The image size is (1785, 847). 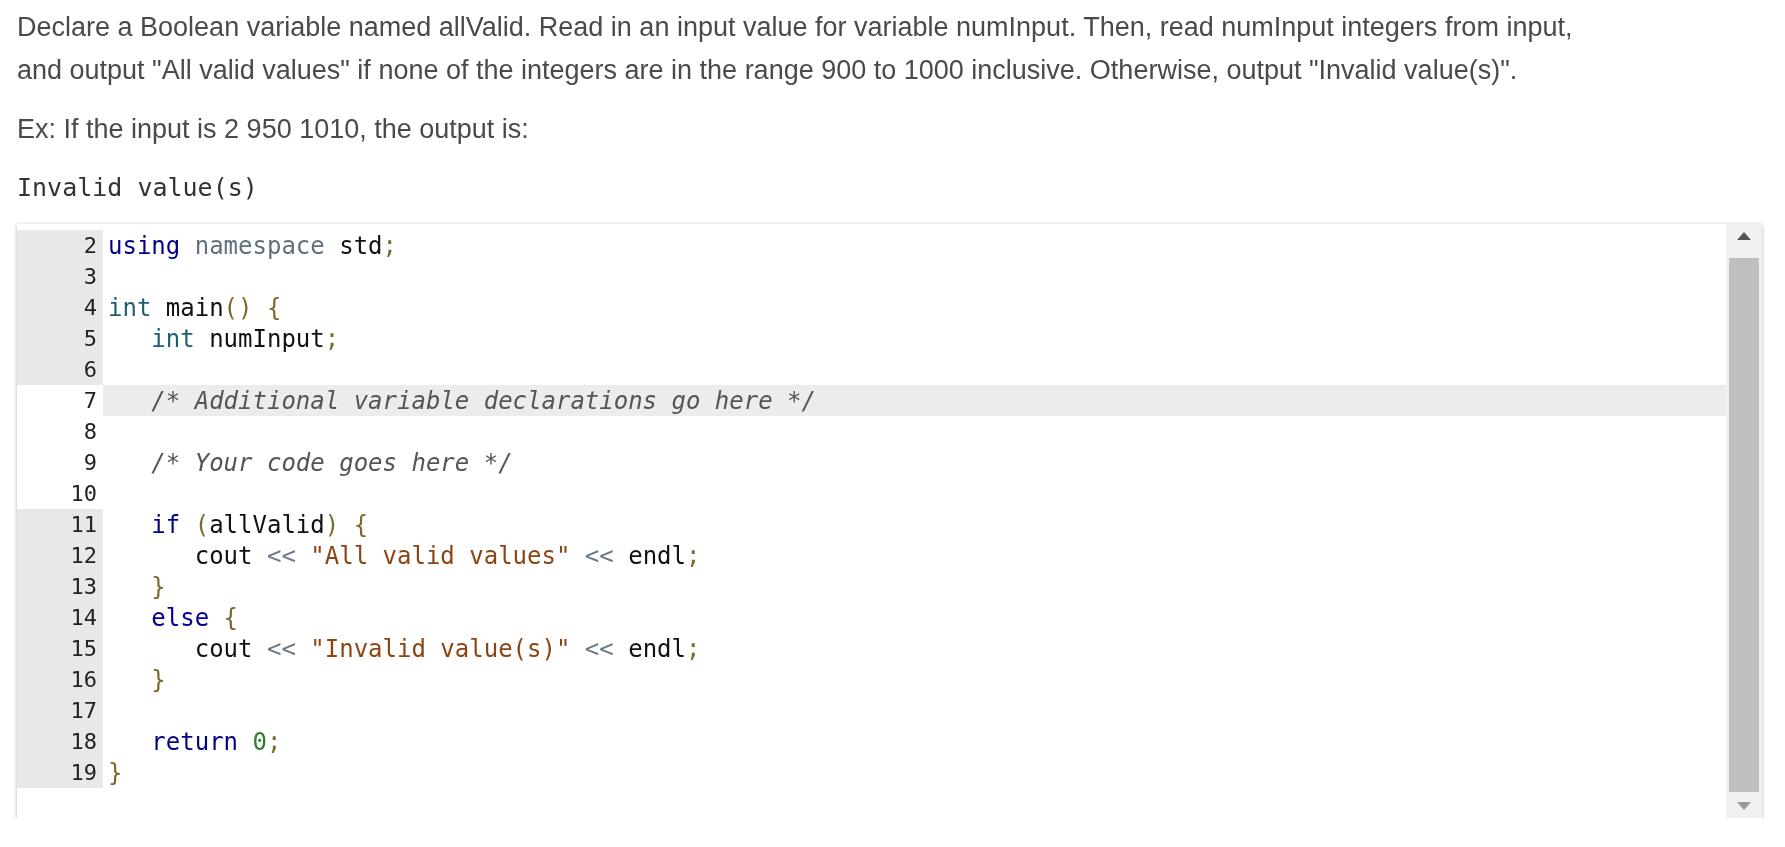 I want to click on line-number: 9, so click(x=90, y=462).